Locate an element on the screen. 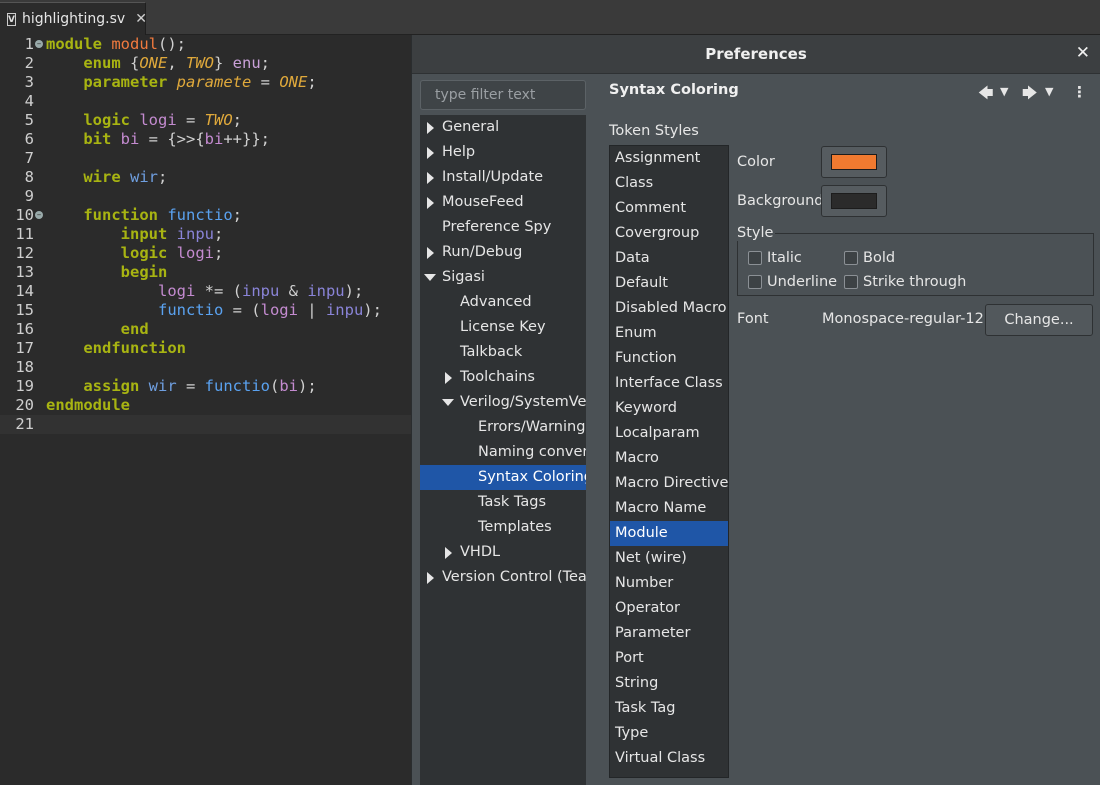  back-arrow-icon: 🡄 is located at coordinates (986, 95).